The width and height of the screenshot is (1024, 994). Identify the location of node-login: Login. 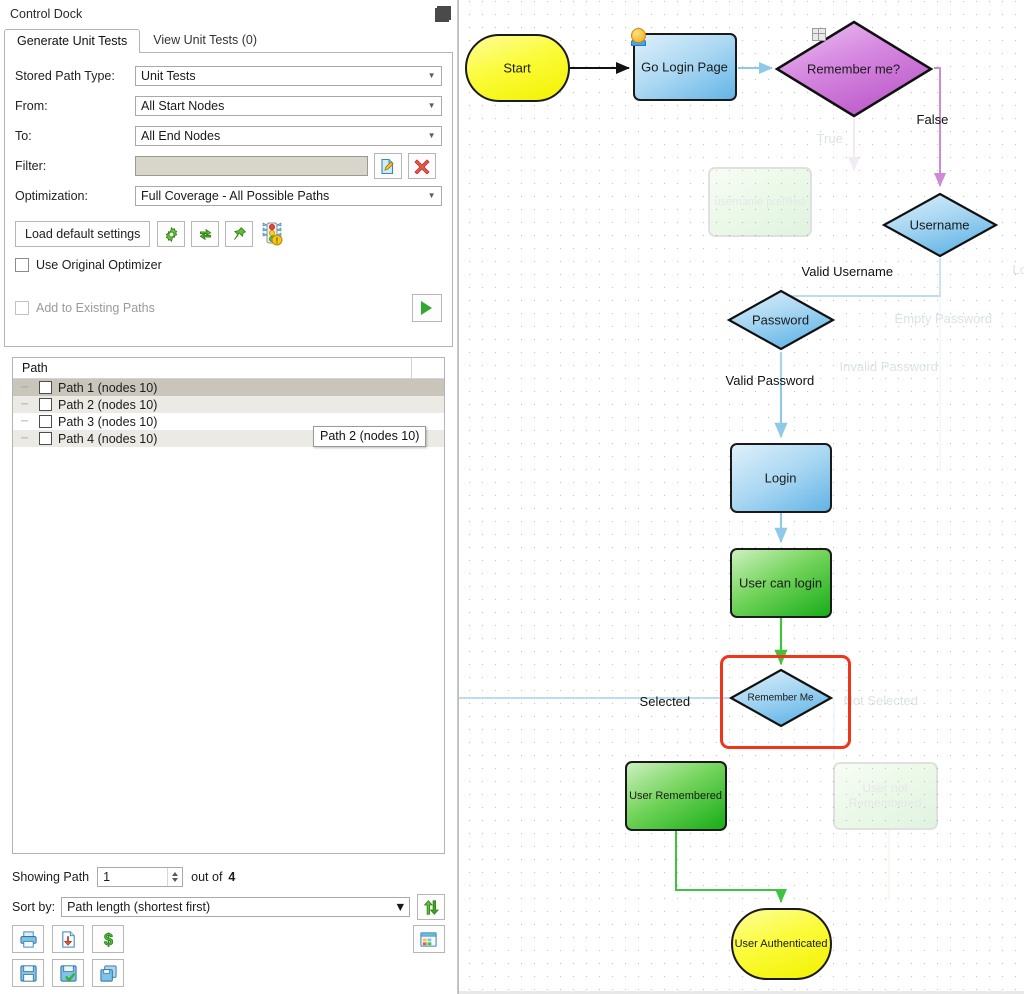
(780, 478).